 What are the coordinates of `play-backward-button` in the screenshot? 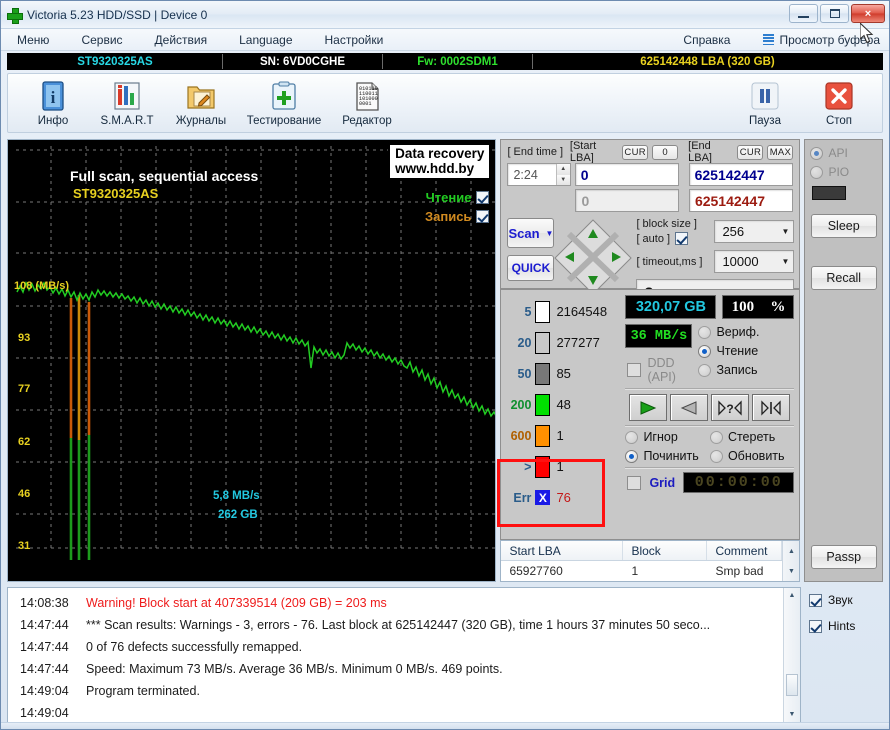 It's located at (689, 407).